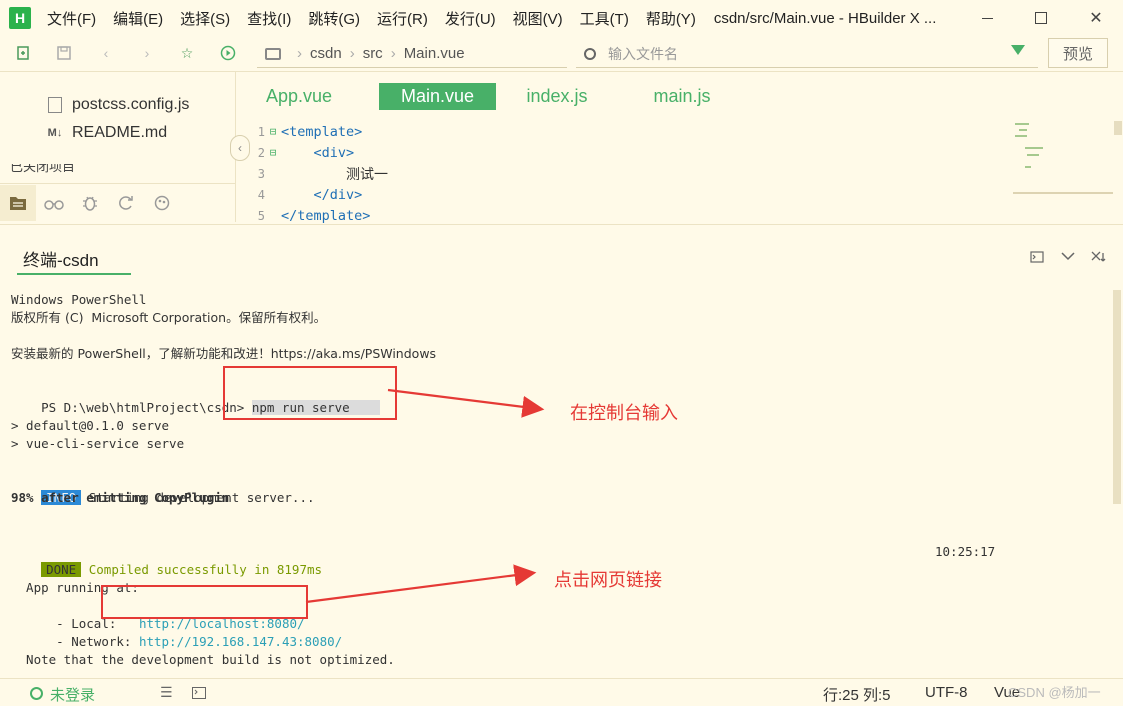  I want to click on menu-publish: 发行(U), so click(470, 18).